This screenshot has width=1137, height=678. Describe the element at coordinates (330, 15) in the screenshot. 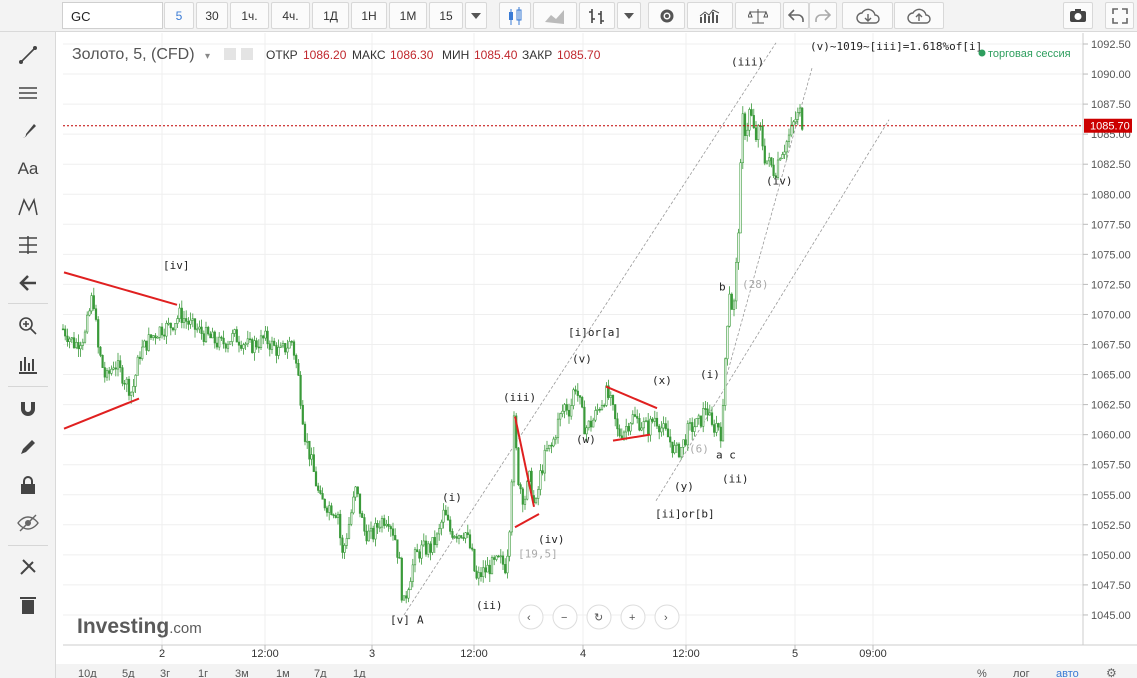

I see `interval-1d: 1Д` at that location.